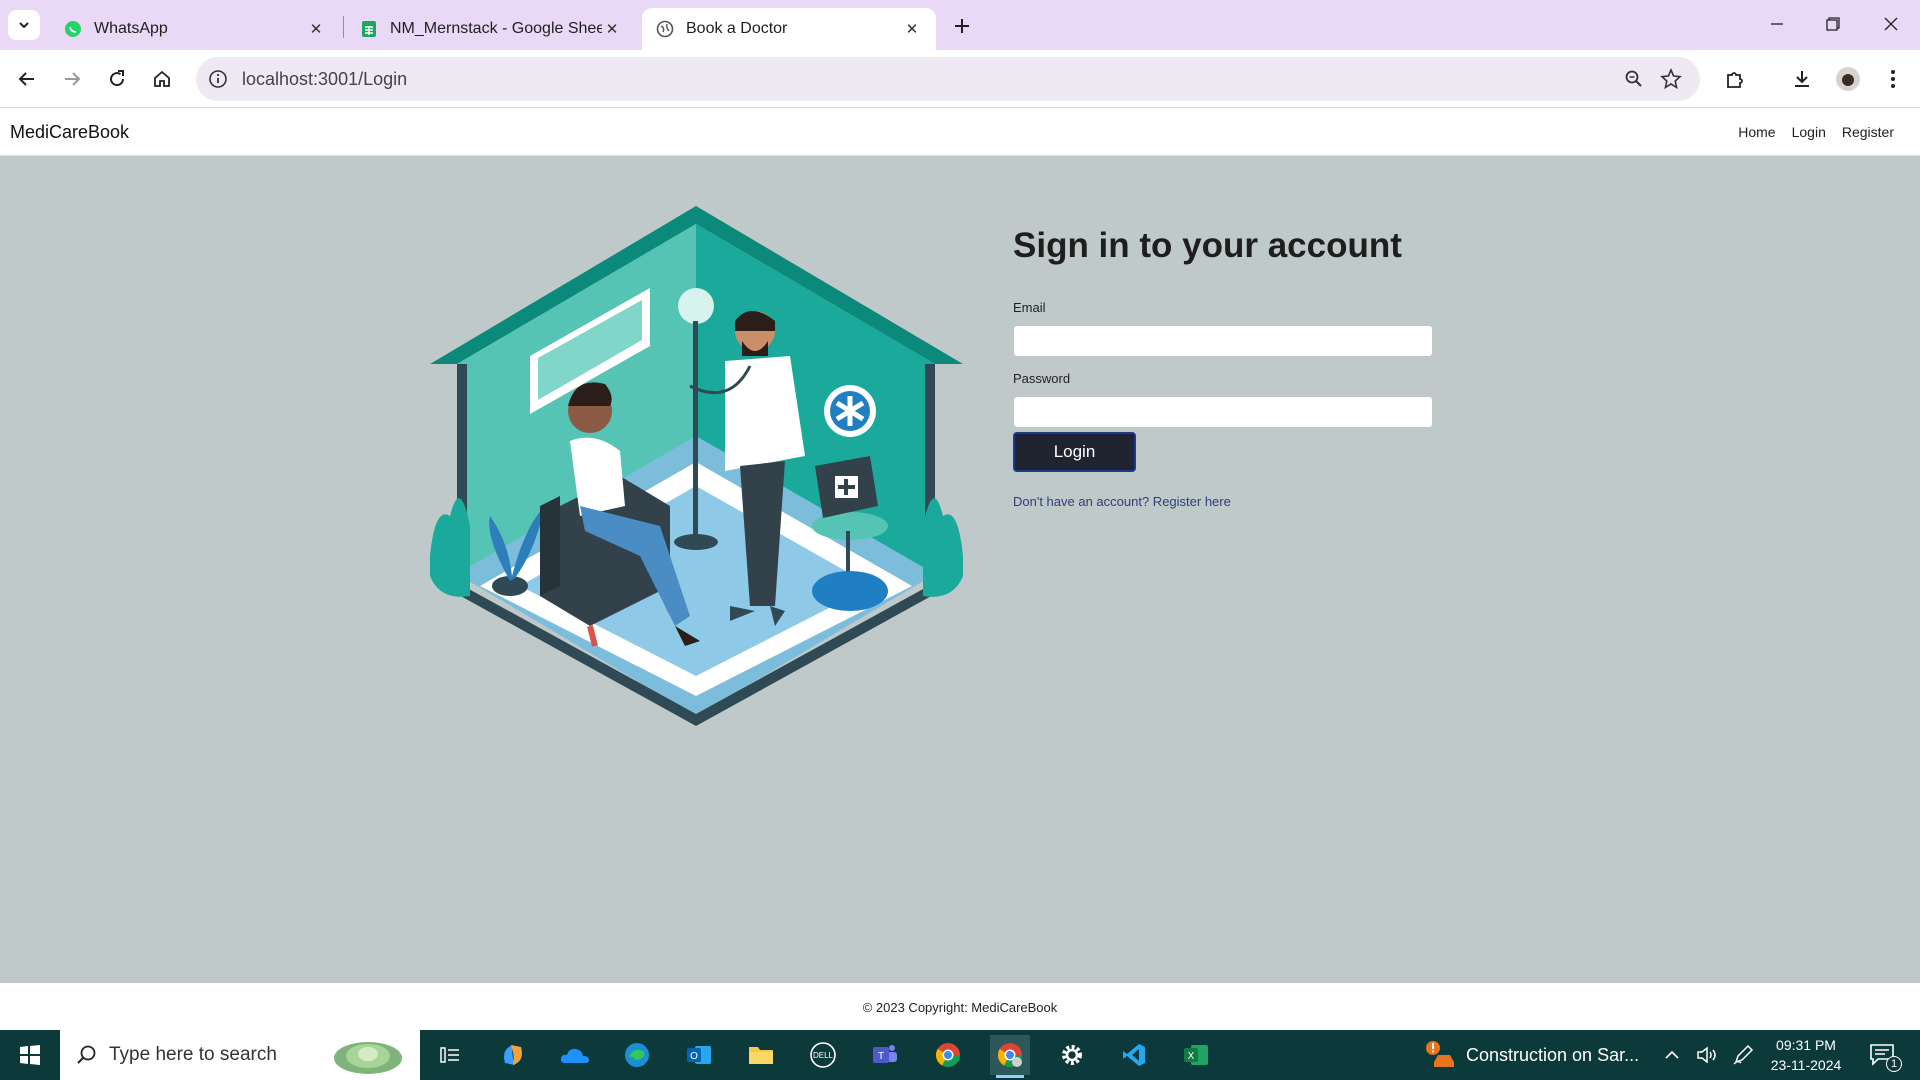  What do you see at coordinates (1223, 501) in the screenshot?
I see `register-link: Don't have an account? Register here` at bounding box center [1223, 501].